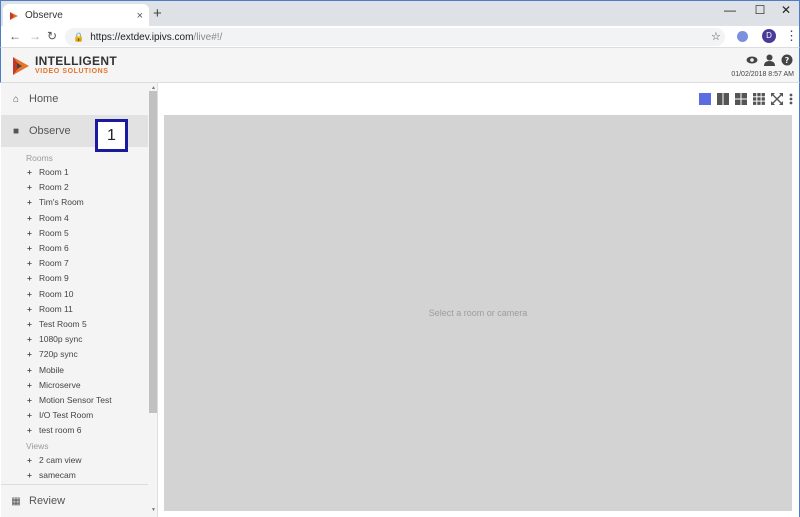 The width and height of the screenshot is (800, 517). I want to click on layout-2x2-icon, so click(741, 99).